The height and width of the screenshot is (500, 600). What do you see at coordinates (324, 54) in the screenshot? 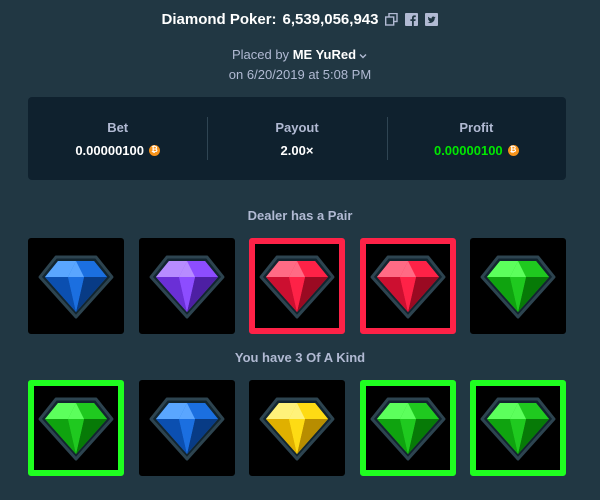
I see `placed-user-link: ME YuRed` at bounding box center [324, 54].